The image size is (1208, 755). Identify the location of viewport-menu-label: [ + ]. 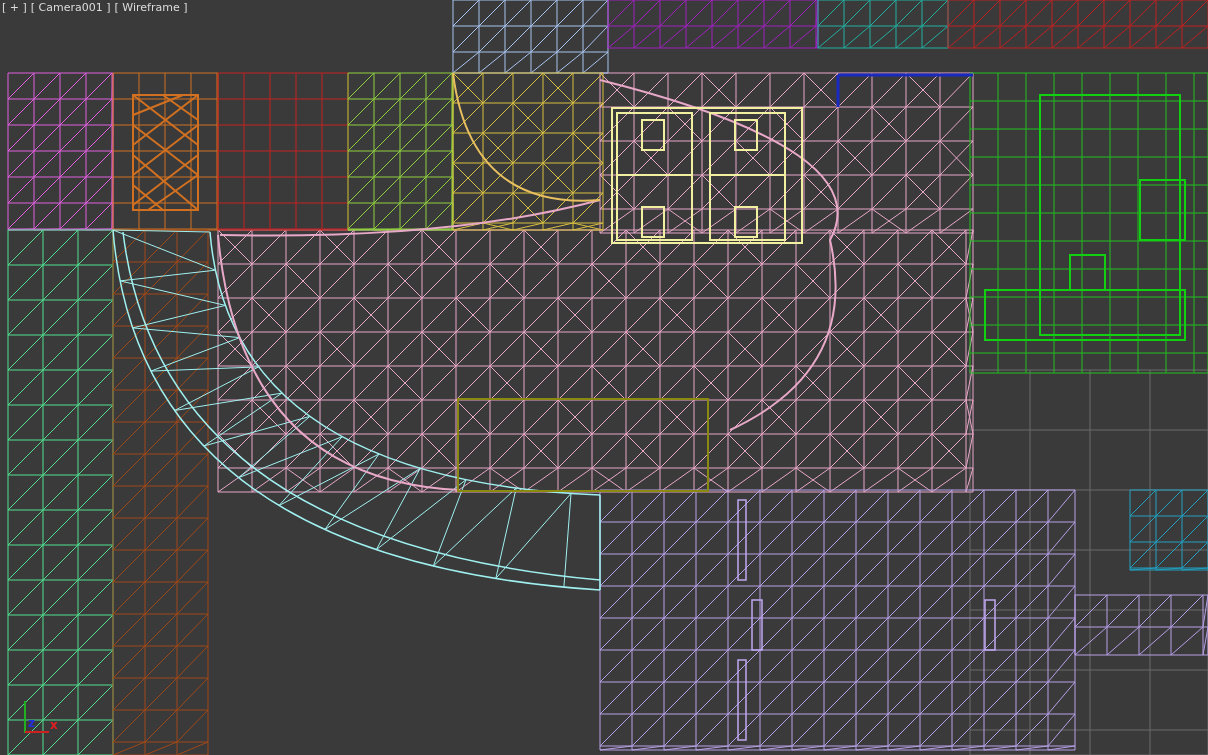
(14, 7).